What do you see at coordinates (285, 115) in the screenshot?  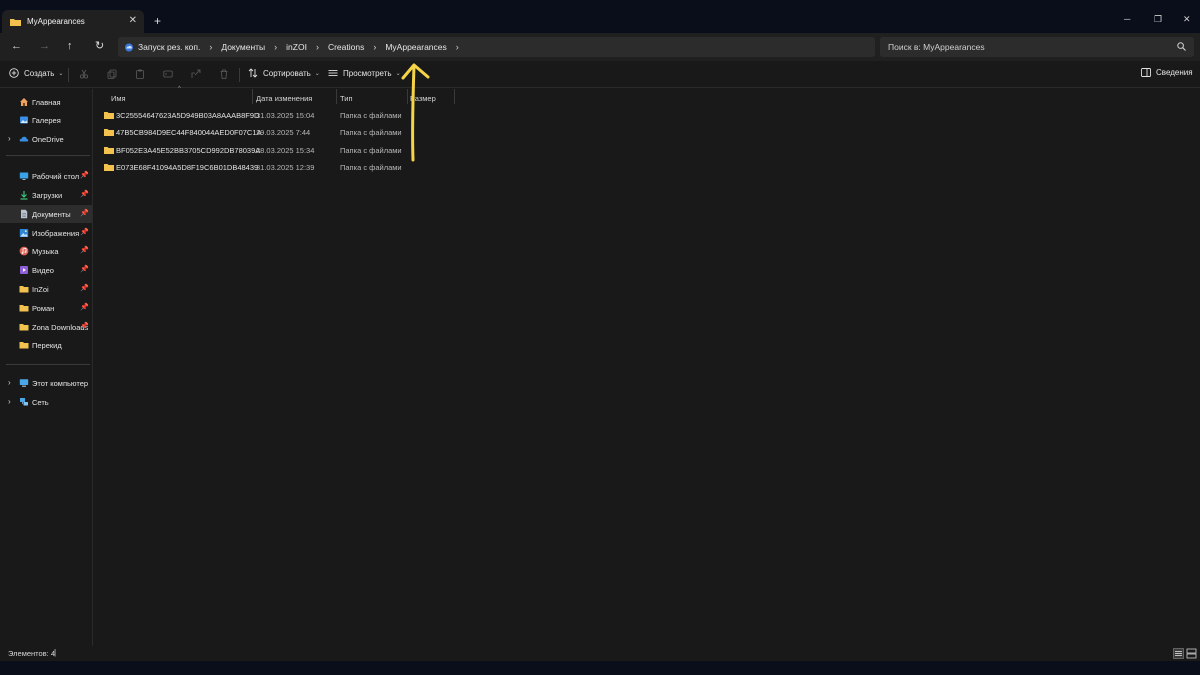 I see `file-date: 31.03.2025 15:04` at bounding box center [285, 115].